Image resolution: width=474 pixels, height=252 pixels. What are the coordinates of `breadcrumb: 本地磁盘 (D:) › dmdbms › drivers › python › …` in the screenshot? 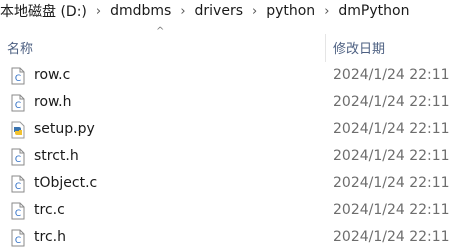 It's located at (237, 11).